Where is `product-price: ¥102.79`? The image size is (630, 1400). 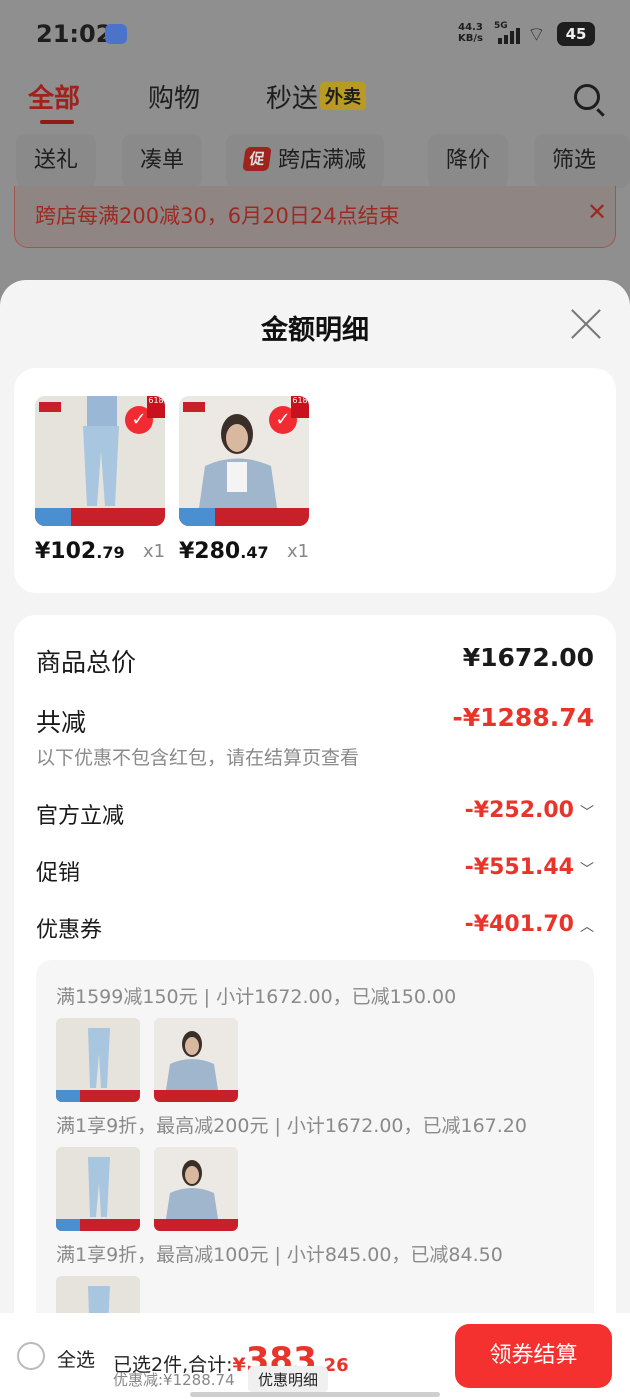 product-price: ¥102.79 is located at coordinates (80, 551).